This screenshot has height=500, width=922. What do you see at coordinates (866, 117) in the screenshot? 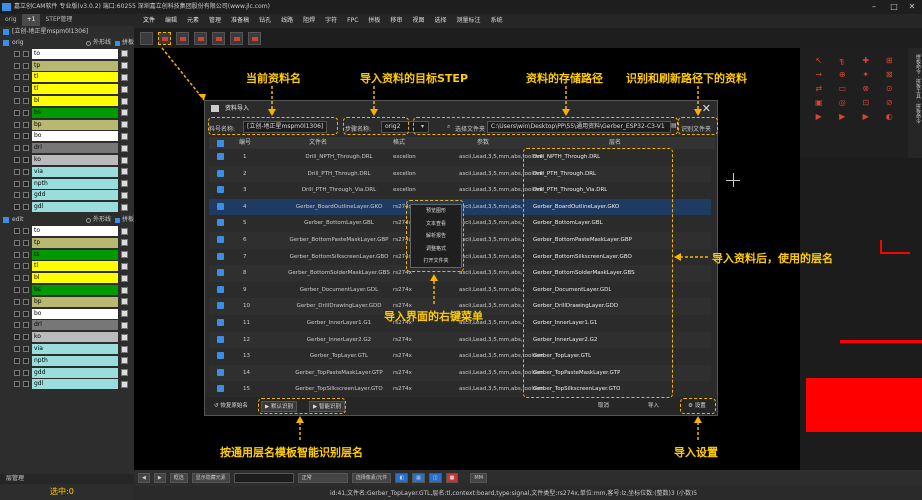
I see `play-icon: ▶` at bounding box center [866, 117].